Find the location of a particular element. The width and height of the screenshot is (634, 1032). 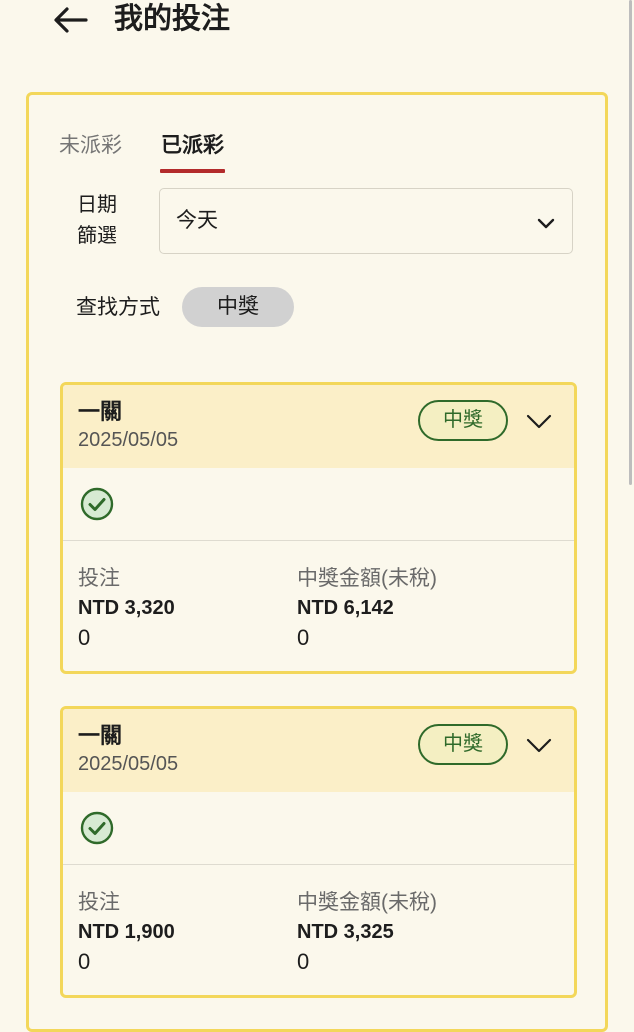

app-header: 我的投注 is located at coordinates (317, 35).